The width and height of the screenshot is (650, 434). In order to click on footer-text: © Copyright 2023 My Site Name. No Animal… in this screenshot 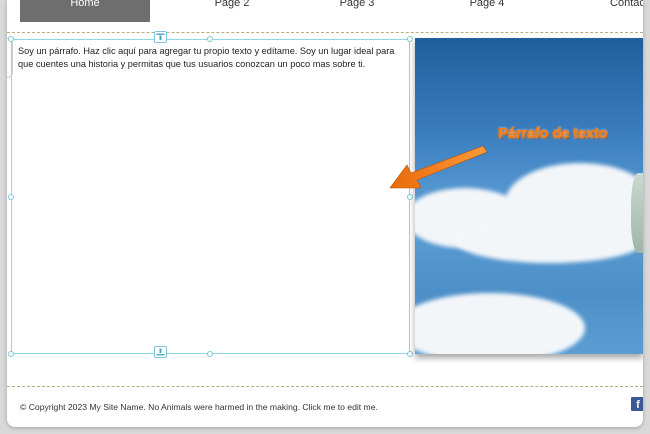, I will do `click(199, 407)`.